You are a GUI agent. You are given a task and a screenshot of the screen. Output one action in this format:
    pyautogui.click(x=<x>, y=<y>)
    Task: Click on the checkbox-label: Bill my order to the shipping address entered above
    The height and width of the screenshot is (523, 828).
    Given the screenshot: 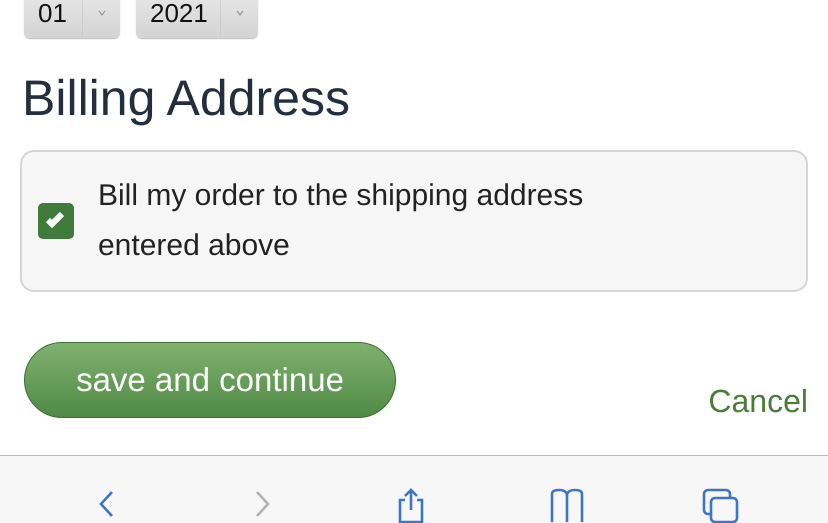 What is the action you would take?
    pyautogui.click(x=341, y=221)
    